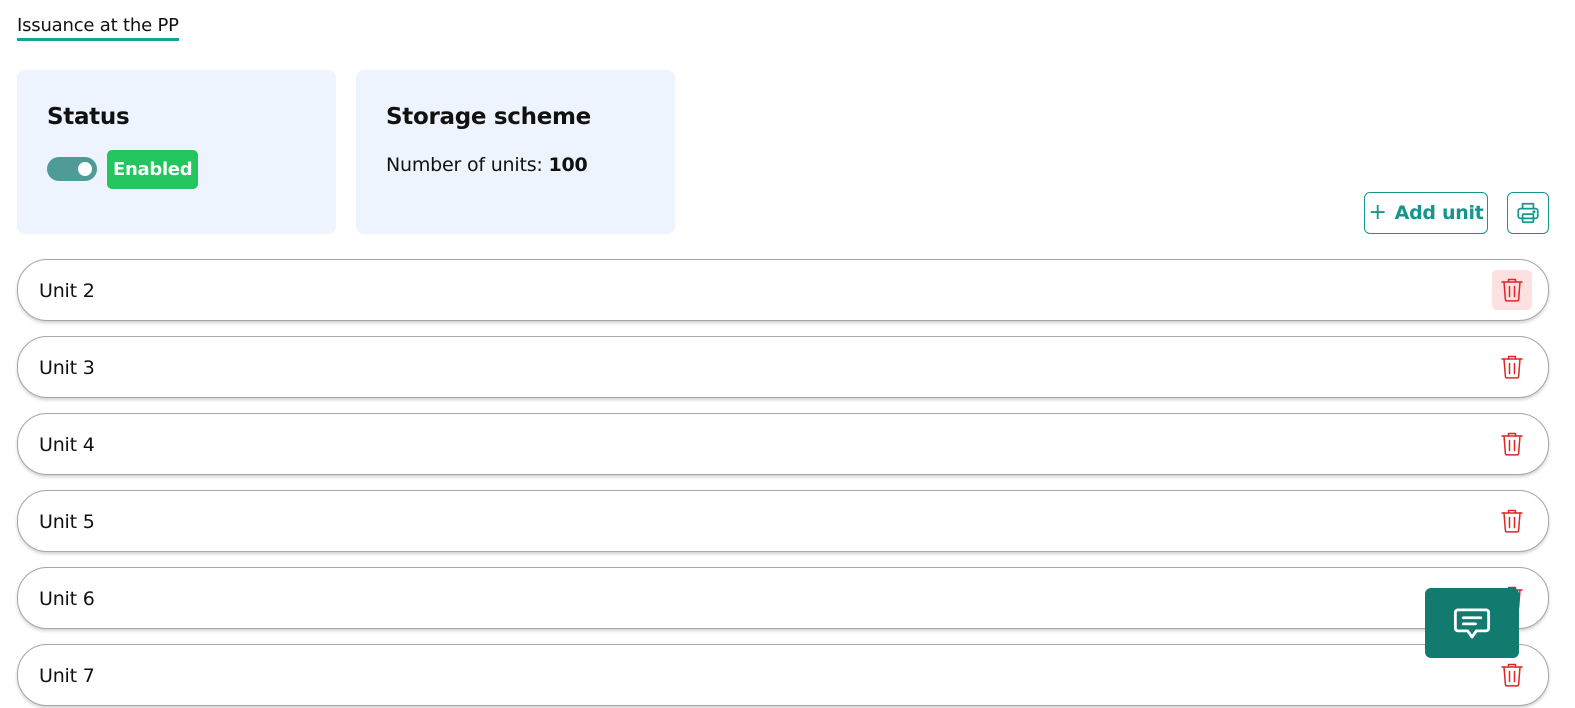 This screenshot has width=1575, height=708. Describe the element at coordinates (85, 169) in the screenshot. I see `toggle-knob` at that location.